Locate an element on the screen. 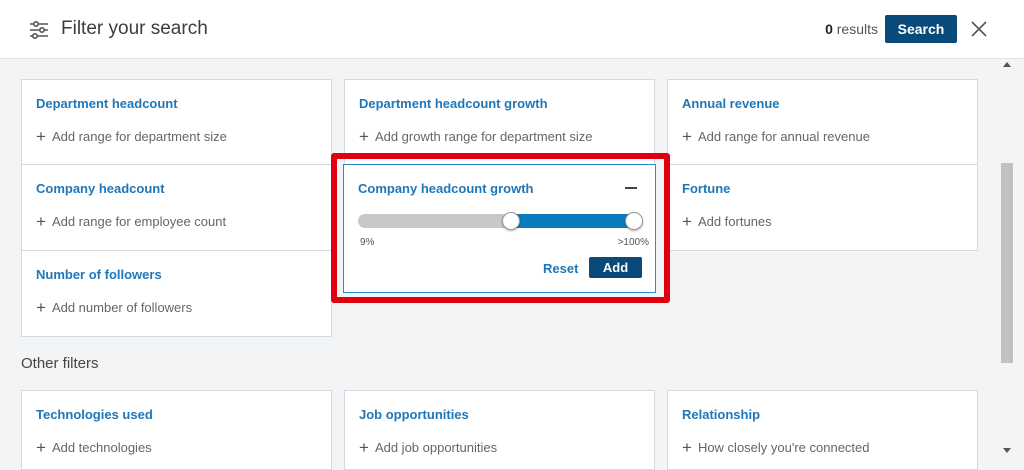 Image resolution: width=1024 pixels, height=470 pixels. add-range-link: + Add job opportunities is located at coordinates (428, 447).